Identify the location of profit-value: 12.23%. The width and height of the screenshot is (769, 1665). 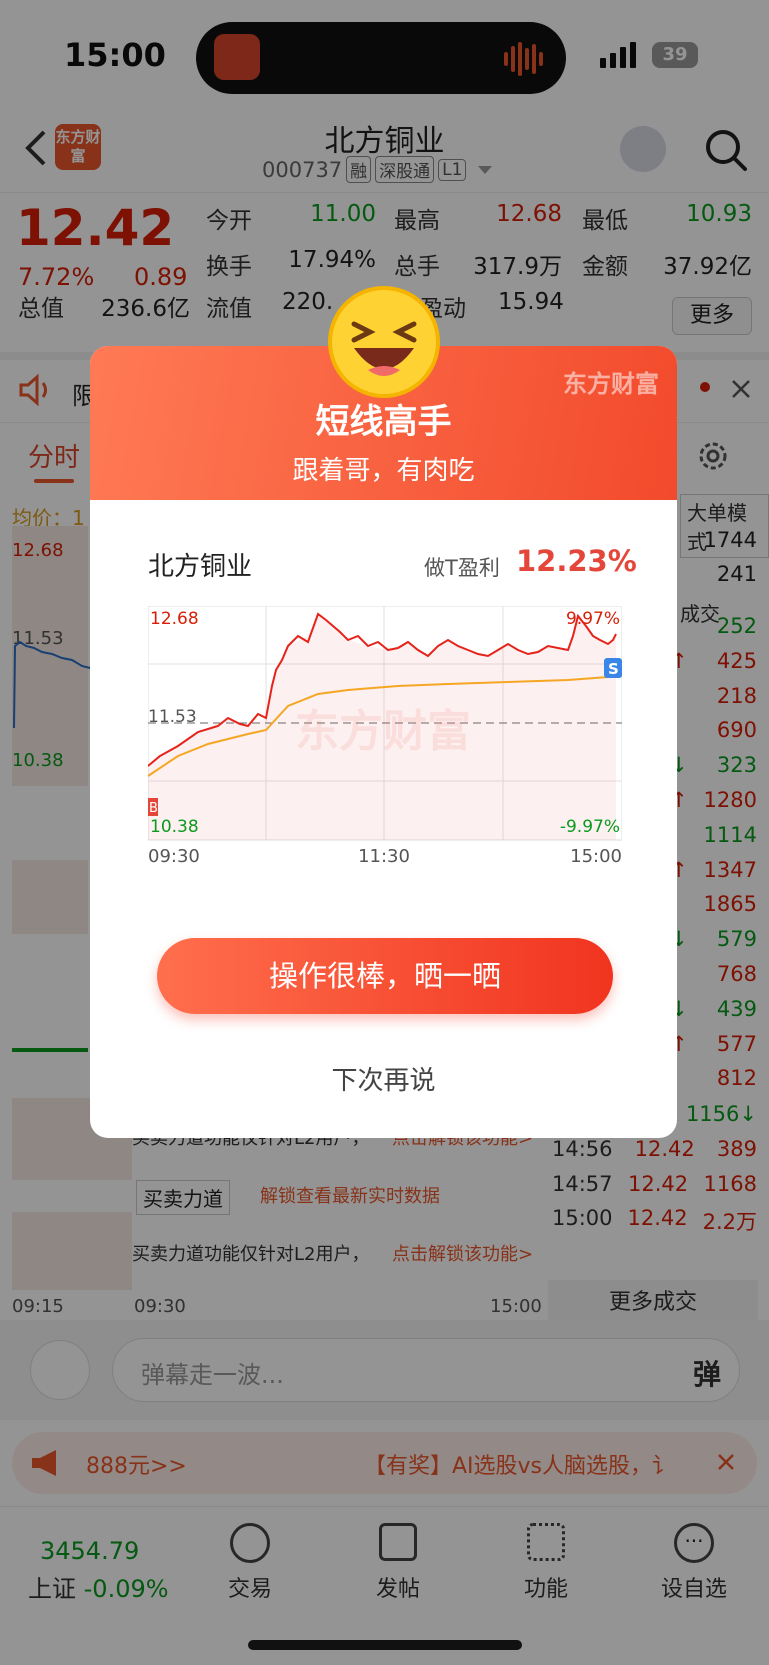
(576, 561).